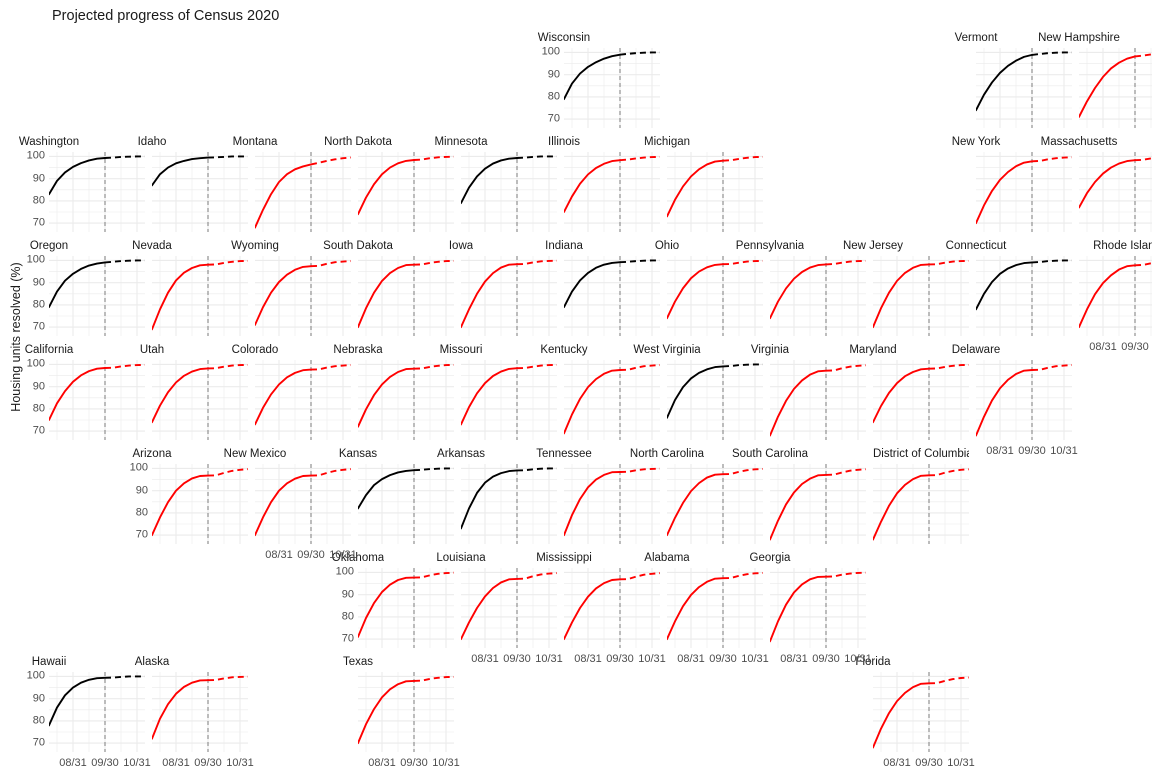 This screenshot has height=771, width=1152. Describe the element at coordinates (152, 142) in the screenshot. I see `panel-title-id: Idaho` at that location.